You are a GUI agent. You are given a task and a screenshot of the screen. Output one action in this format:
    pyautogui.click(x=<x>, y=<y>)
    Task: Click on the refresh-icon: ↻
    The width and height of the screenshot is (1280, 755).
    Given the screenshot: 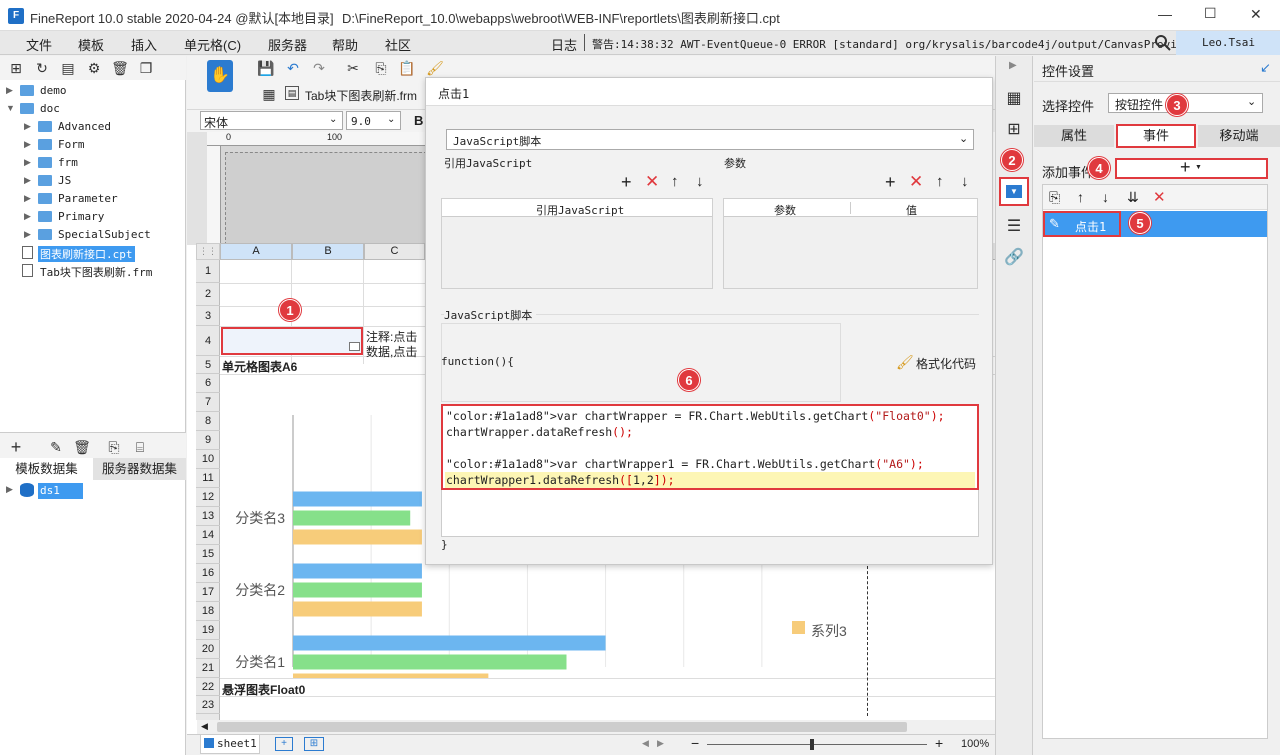 What is the action you would take?
    pyautogui.click(x=42, y=68)
    